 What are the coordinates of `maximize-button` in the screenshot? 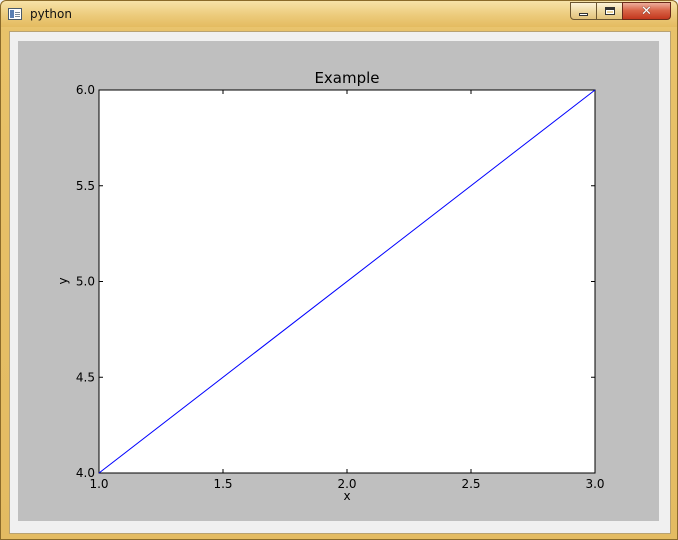 It's located at (609, 11).